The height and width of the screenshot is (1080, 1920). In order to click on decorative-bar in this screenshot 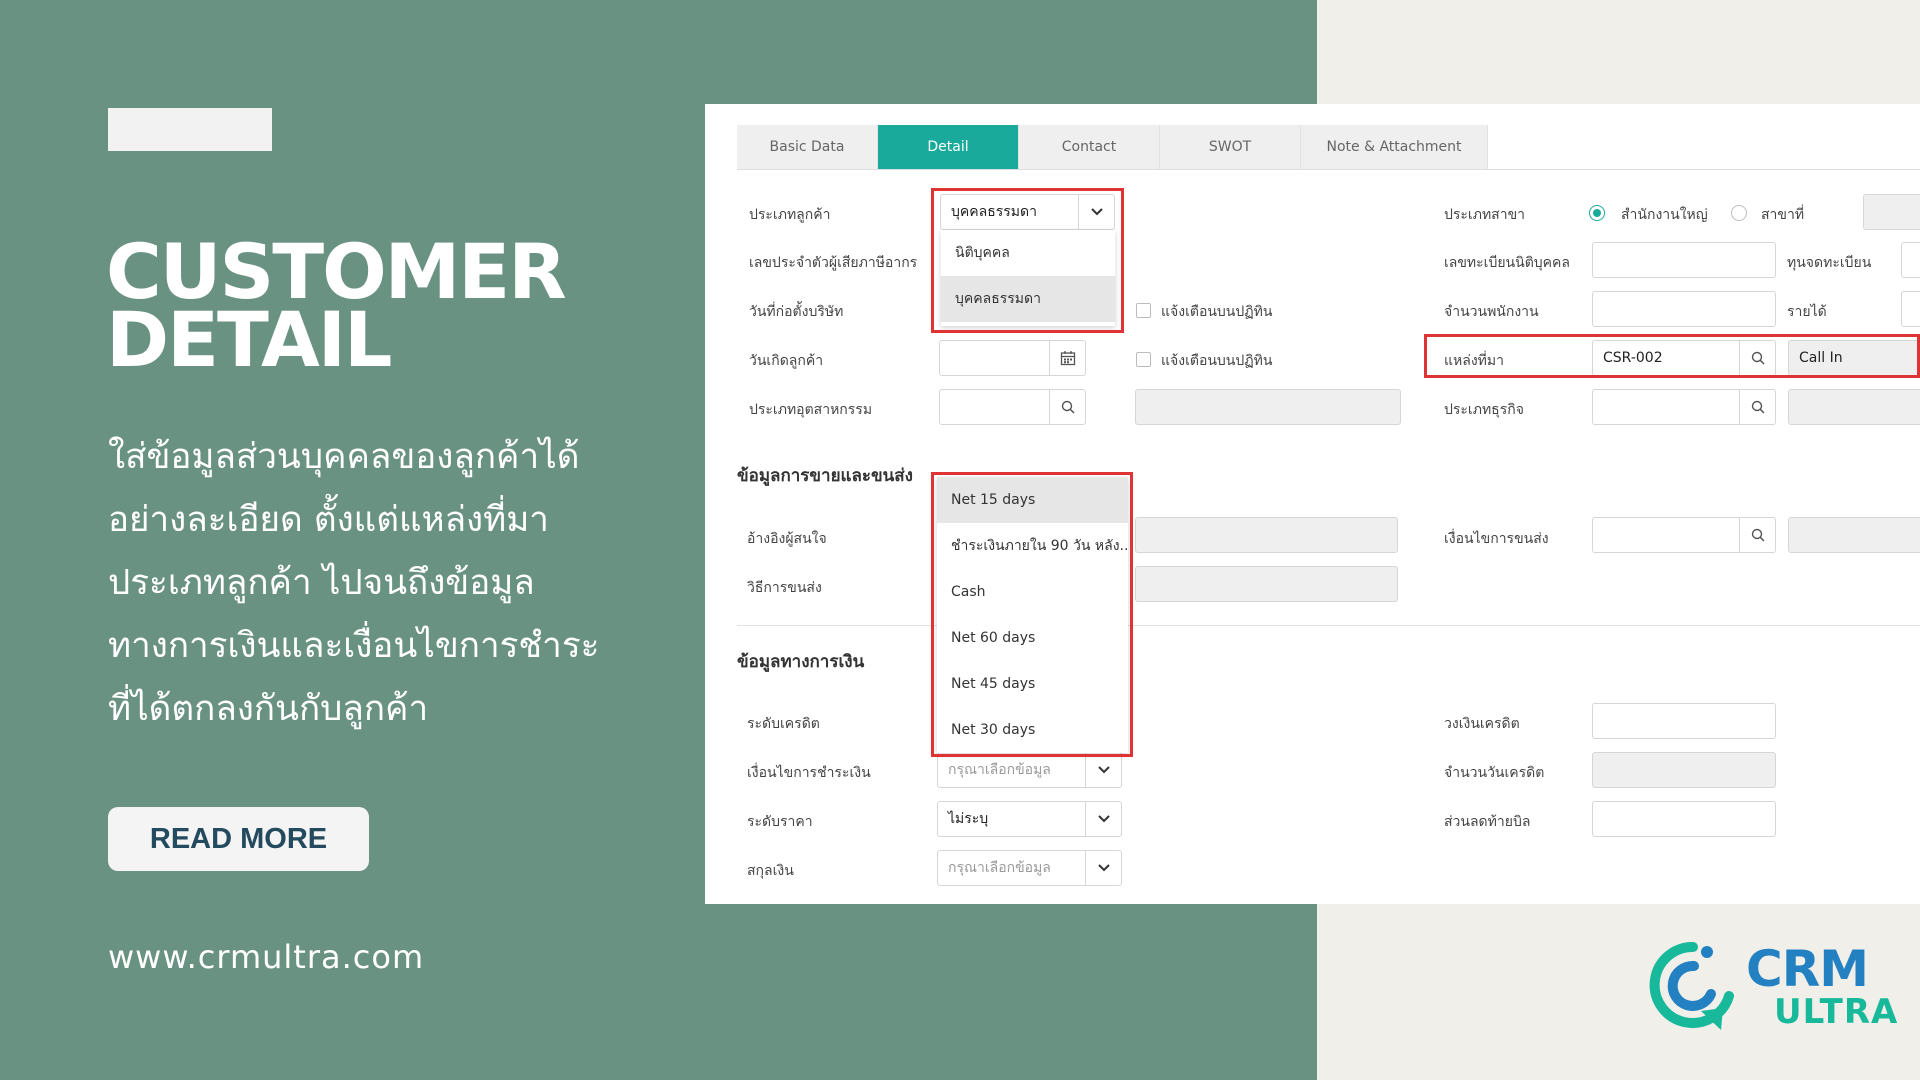, I will do `click(190, 129)`.